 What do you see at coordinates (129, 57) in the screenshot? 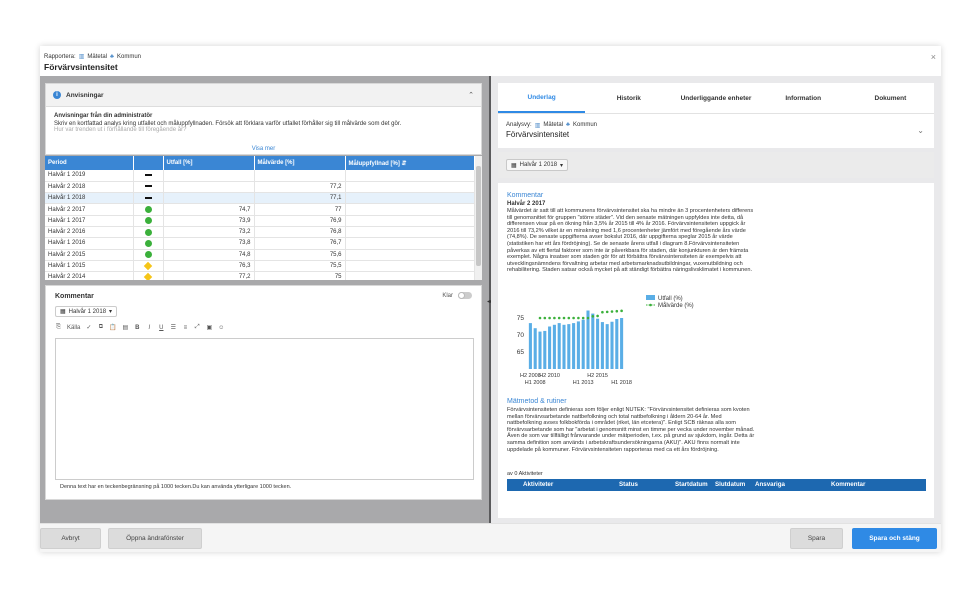
I see `tag-kommun: Kommun` at bounding box center [129, 57].